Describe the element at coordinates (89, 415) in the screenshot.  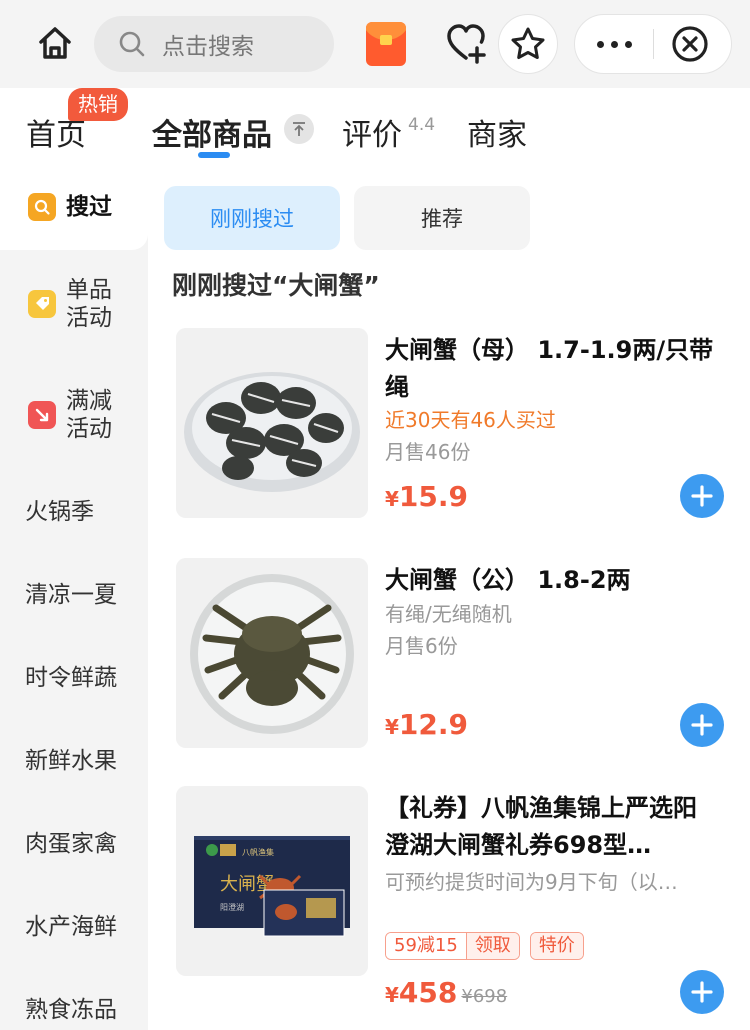
I see `sidebar-item-label: 满减 活动` at that location.